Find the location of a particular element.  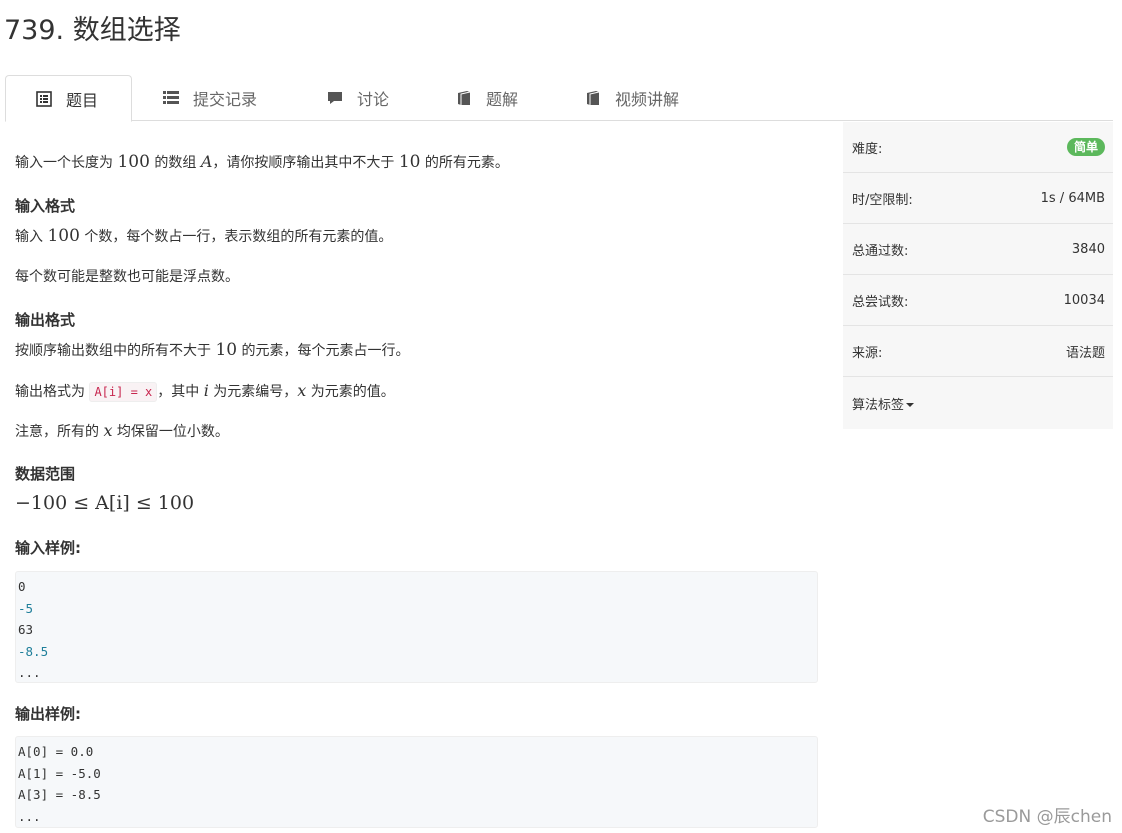

tab-video: 视频讲解 is located at coordinates (632, 98).